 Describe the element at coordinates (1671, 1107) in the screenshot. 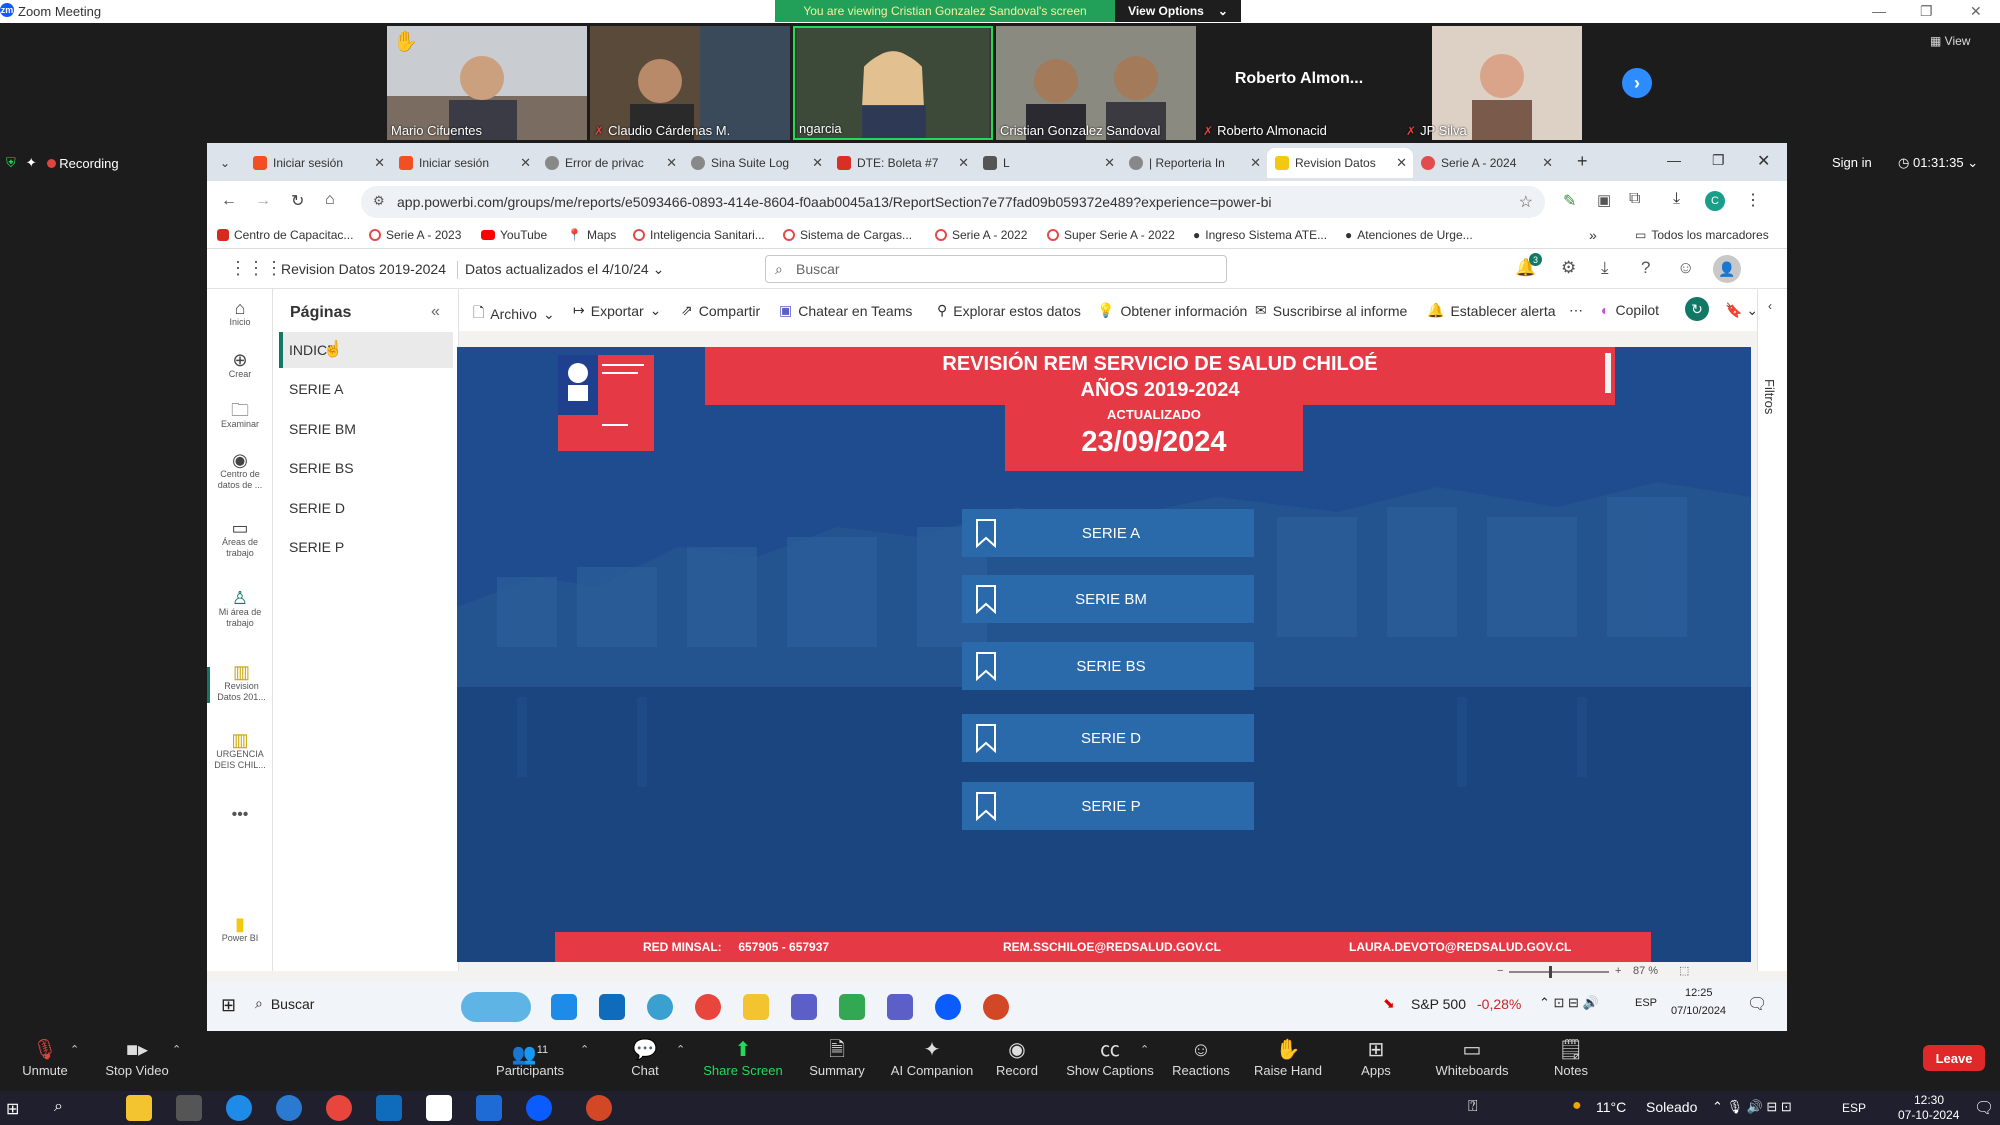

I see `weather-condition: Soleado` at that location.